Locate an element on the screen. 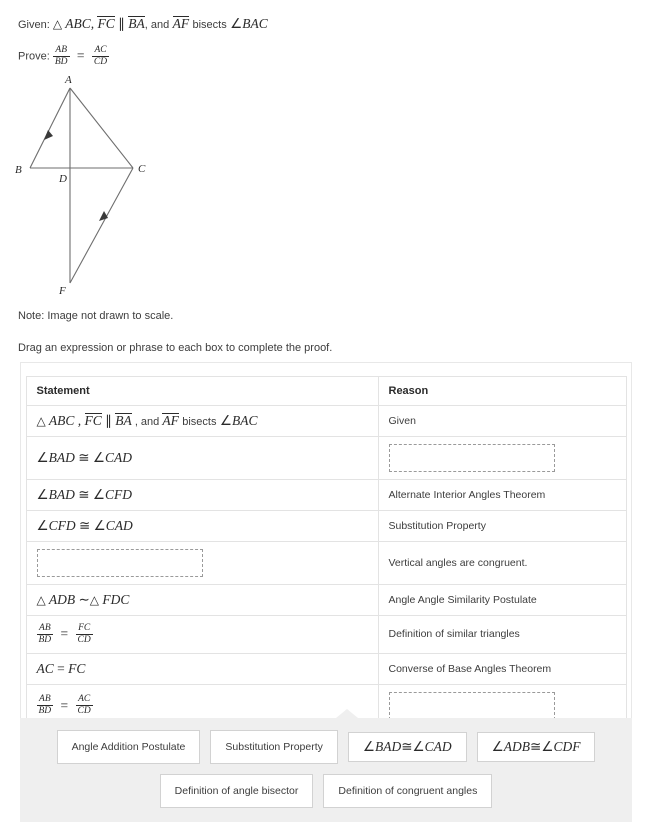 This screenshot has width=652, height=822. reason-text: Substitution Property is located at coordinates (437, 526).